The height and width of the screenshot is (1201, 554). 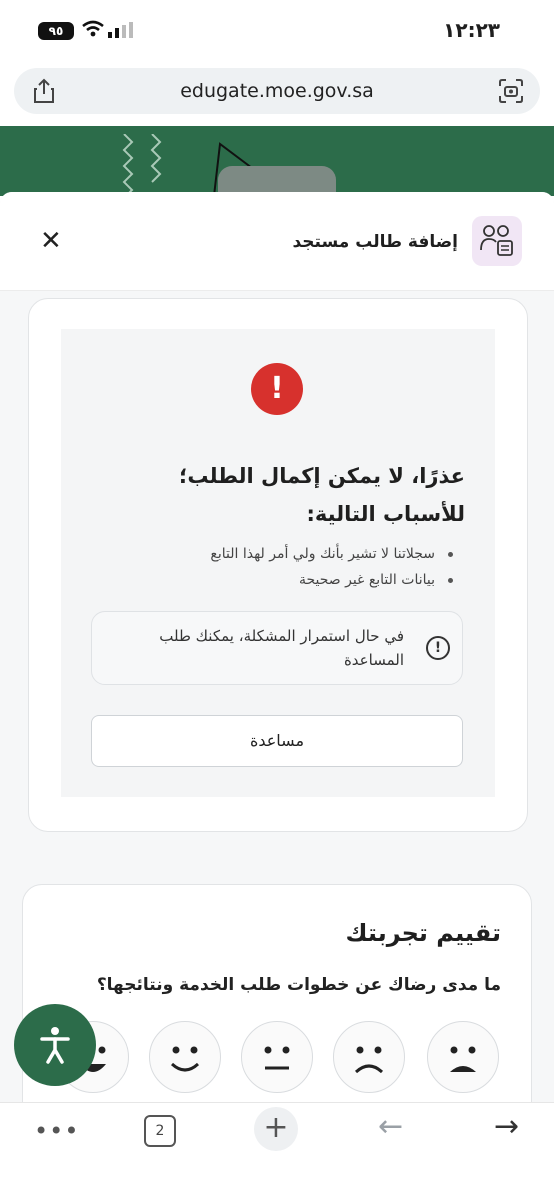 I want to click on error-reason-item: بيانات التابع غير صحيحة, so click(x=277, y=580).